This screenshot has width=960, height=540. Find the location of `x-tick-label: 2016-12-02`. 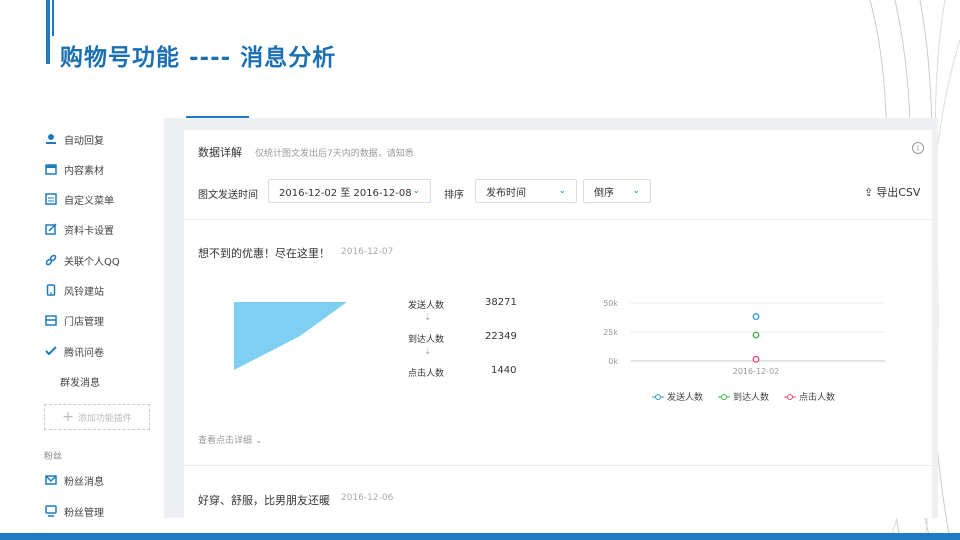

x-tick-label: 2016-12-02 is located at coordinates (756, 371).